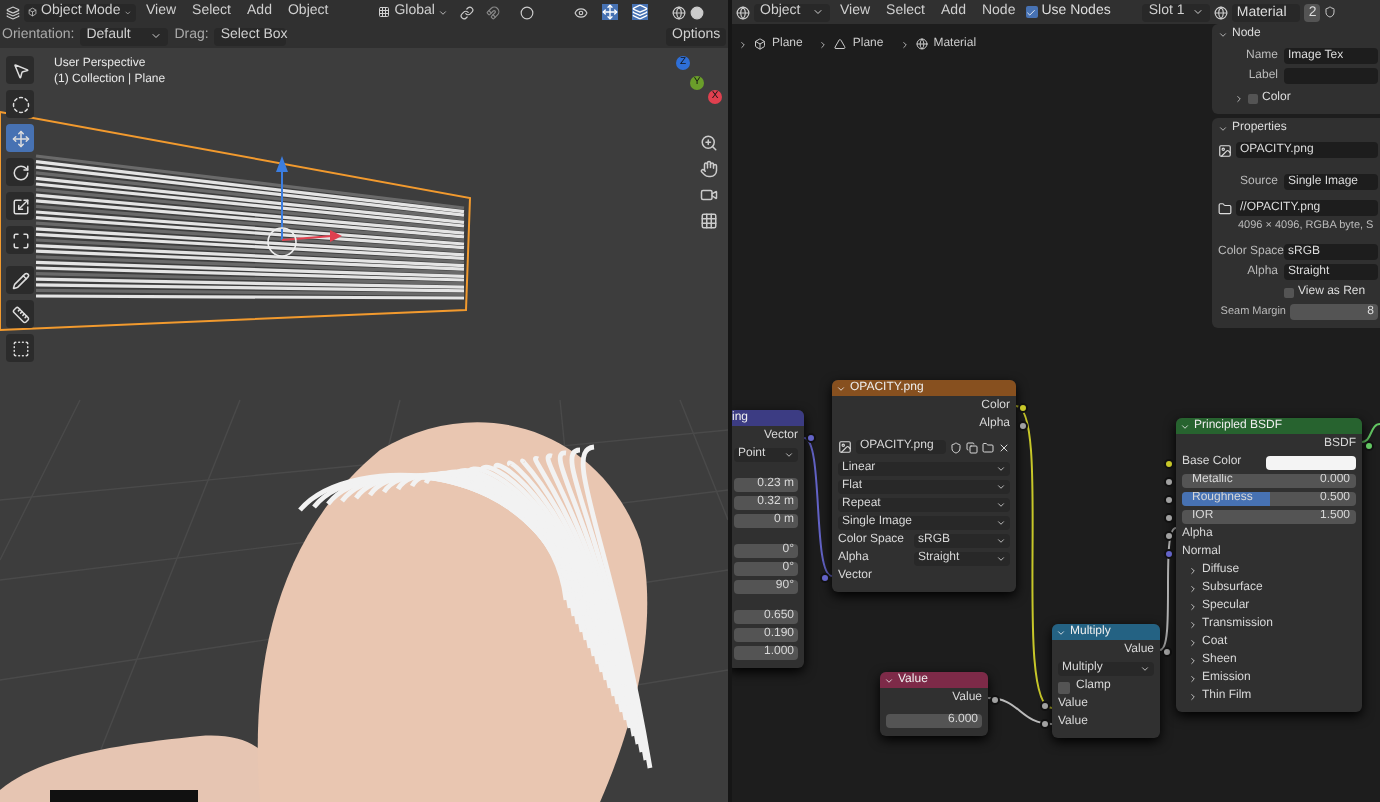 The width and height of the screenshot is (1380, 802). I want to click on pencil-icon, so click(20, 280).